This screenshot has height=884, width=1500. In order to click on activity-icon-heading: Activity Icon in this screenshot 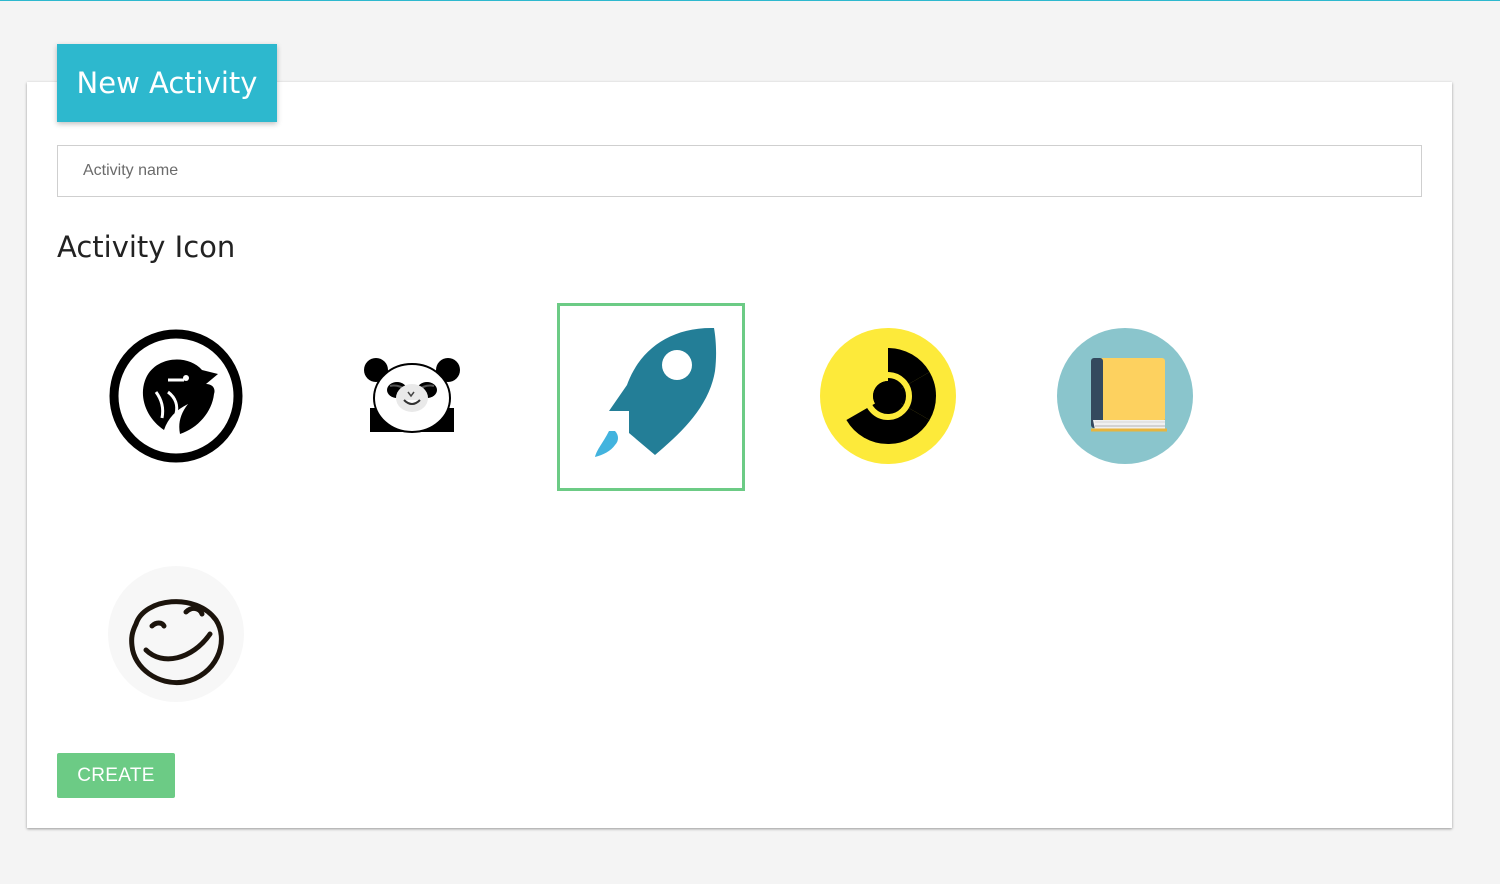, I will do `click(146, 247)`.